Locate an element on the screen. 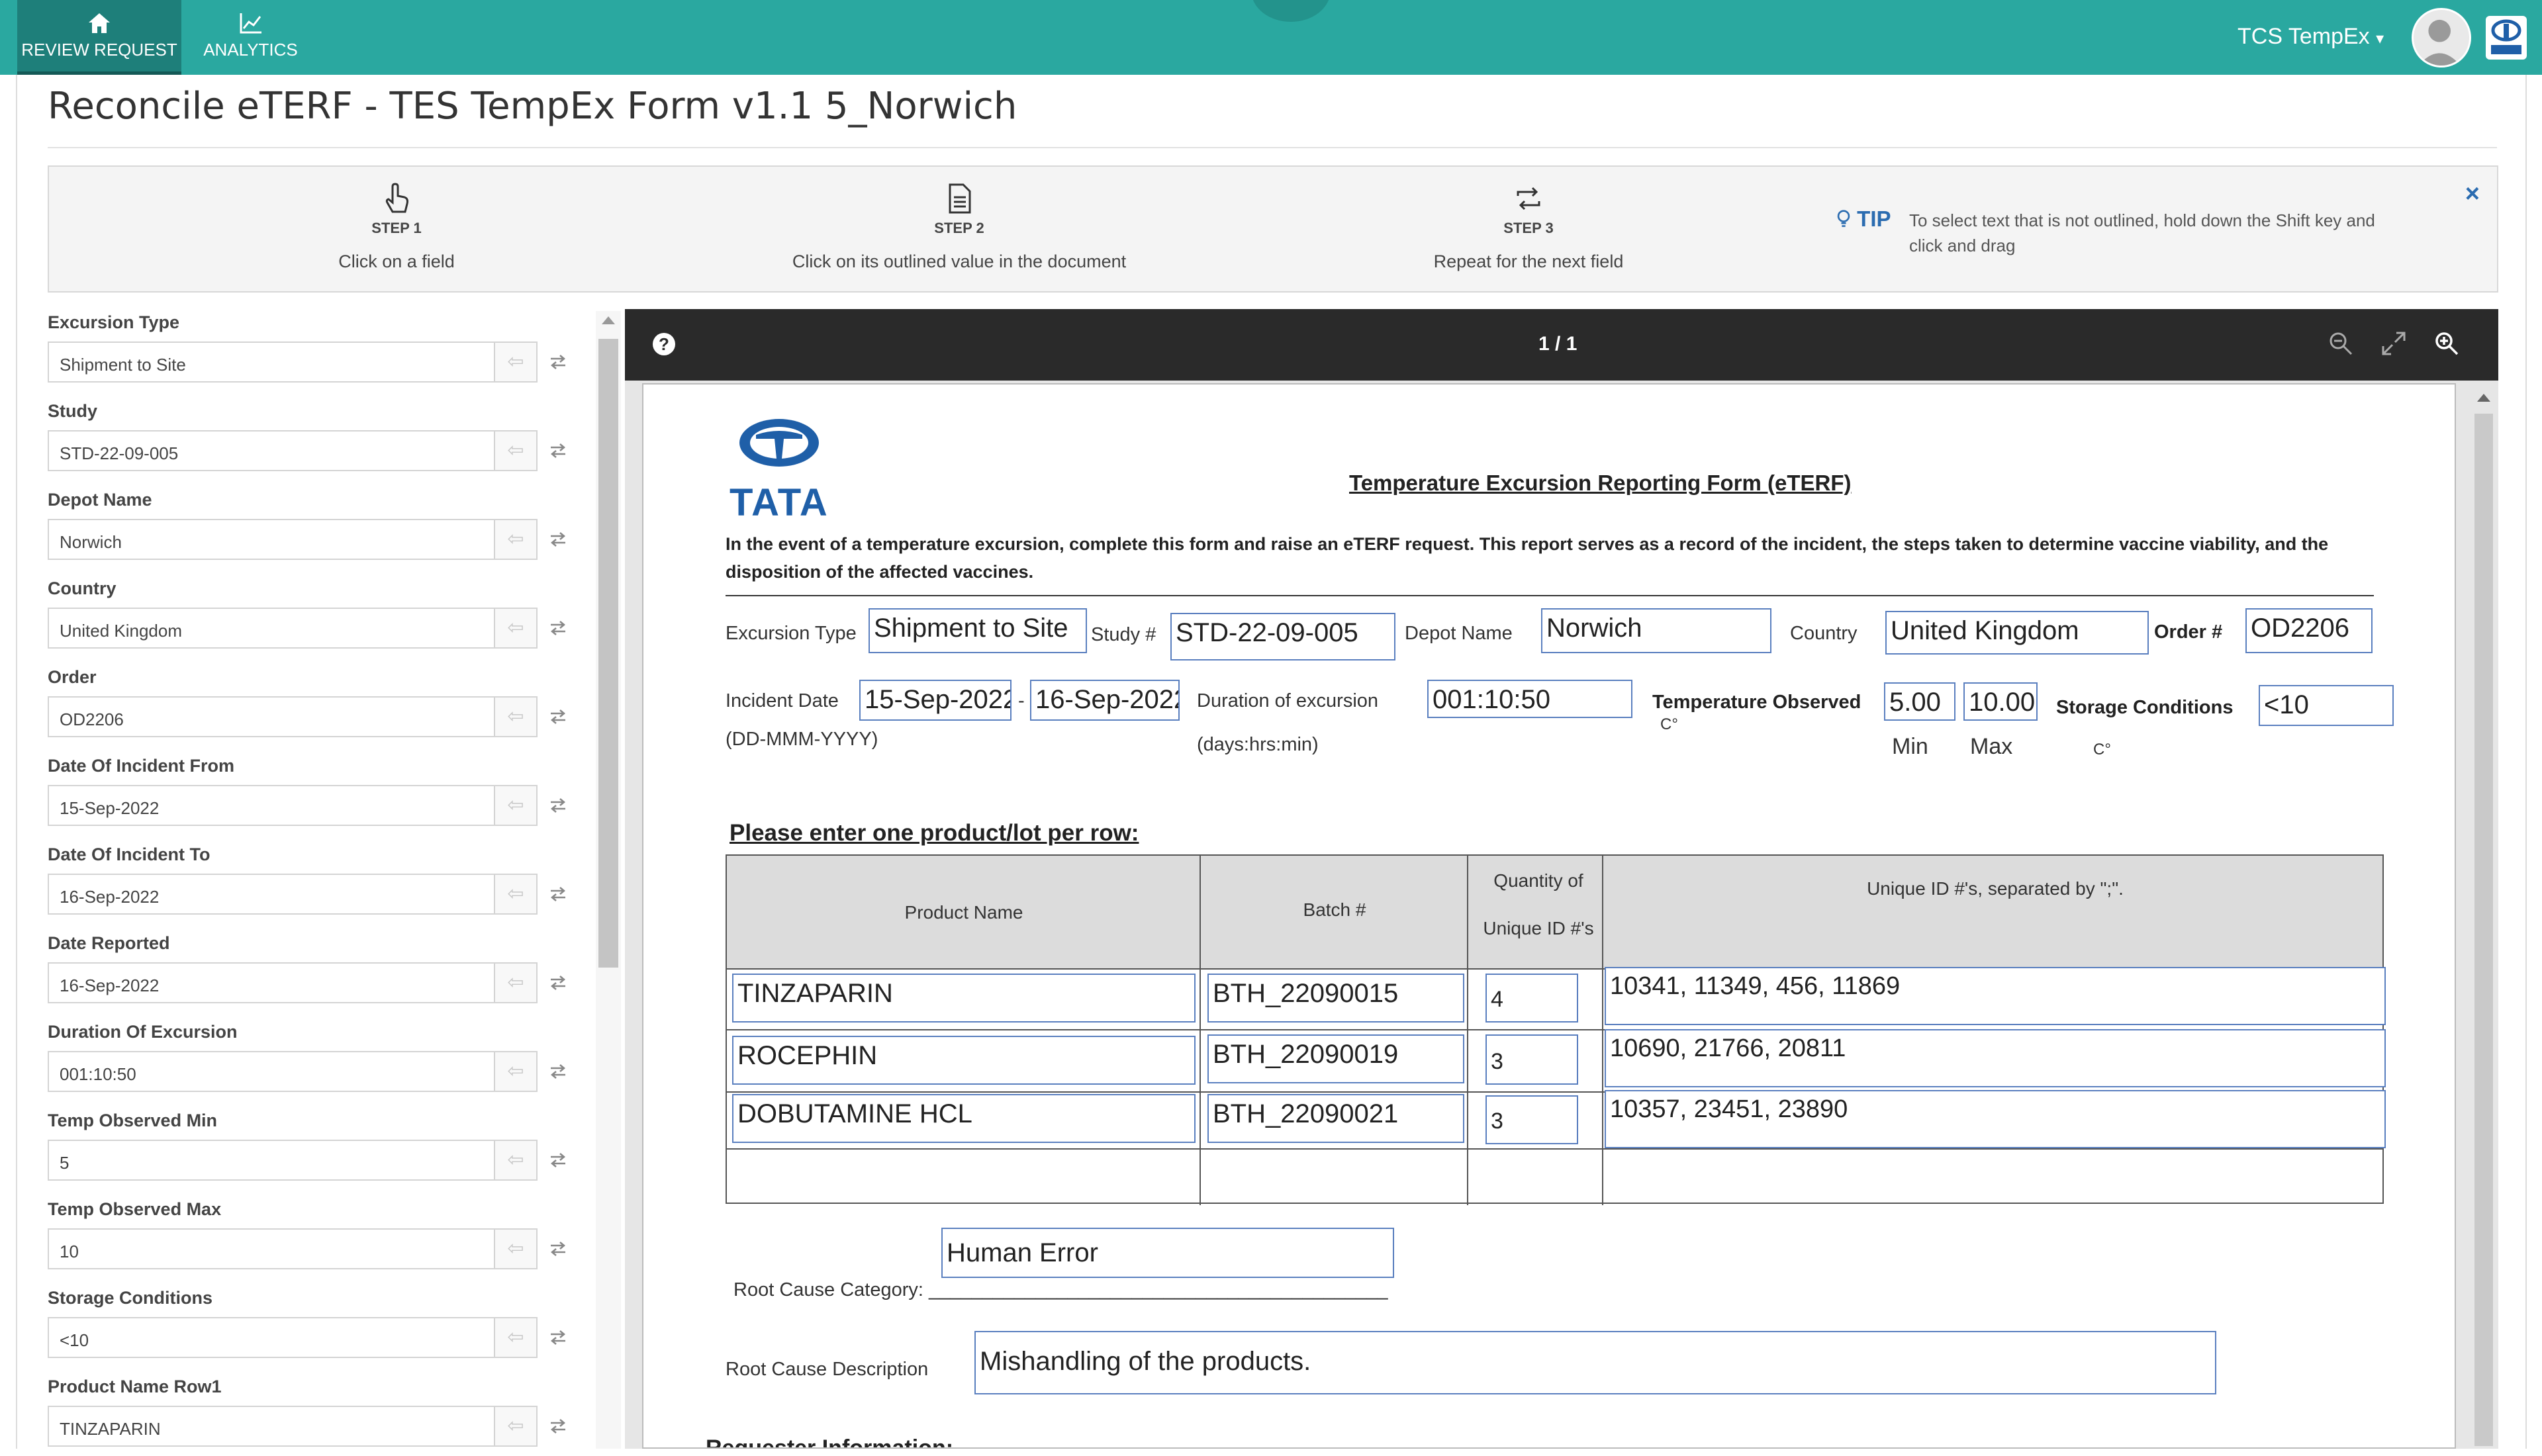  fit-page-icon is located at coordinates (2393, 343).